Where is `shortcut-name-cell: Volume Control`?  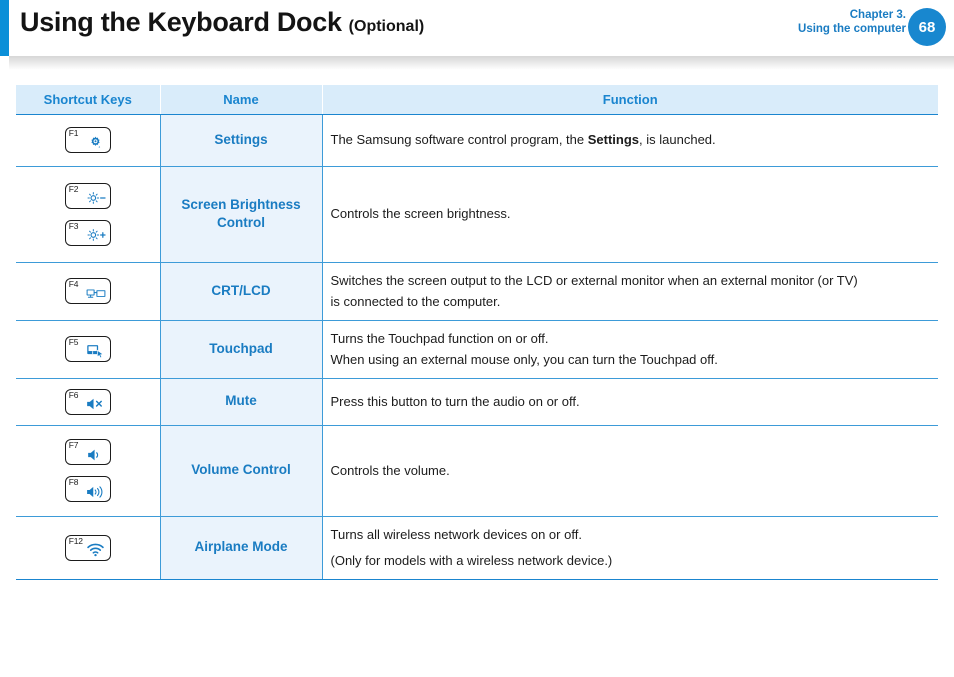
shortcut-name-cell: Volume Control is located at coordinates (241, 471).